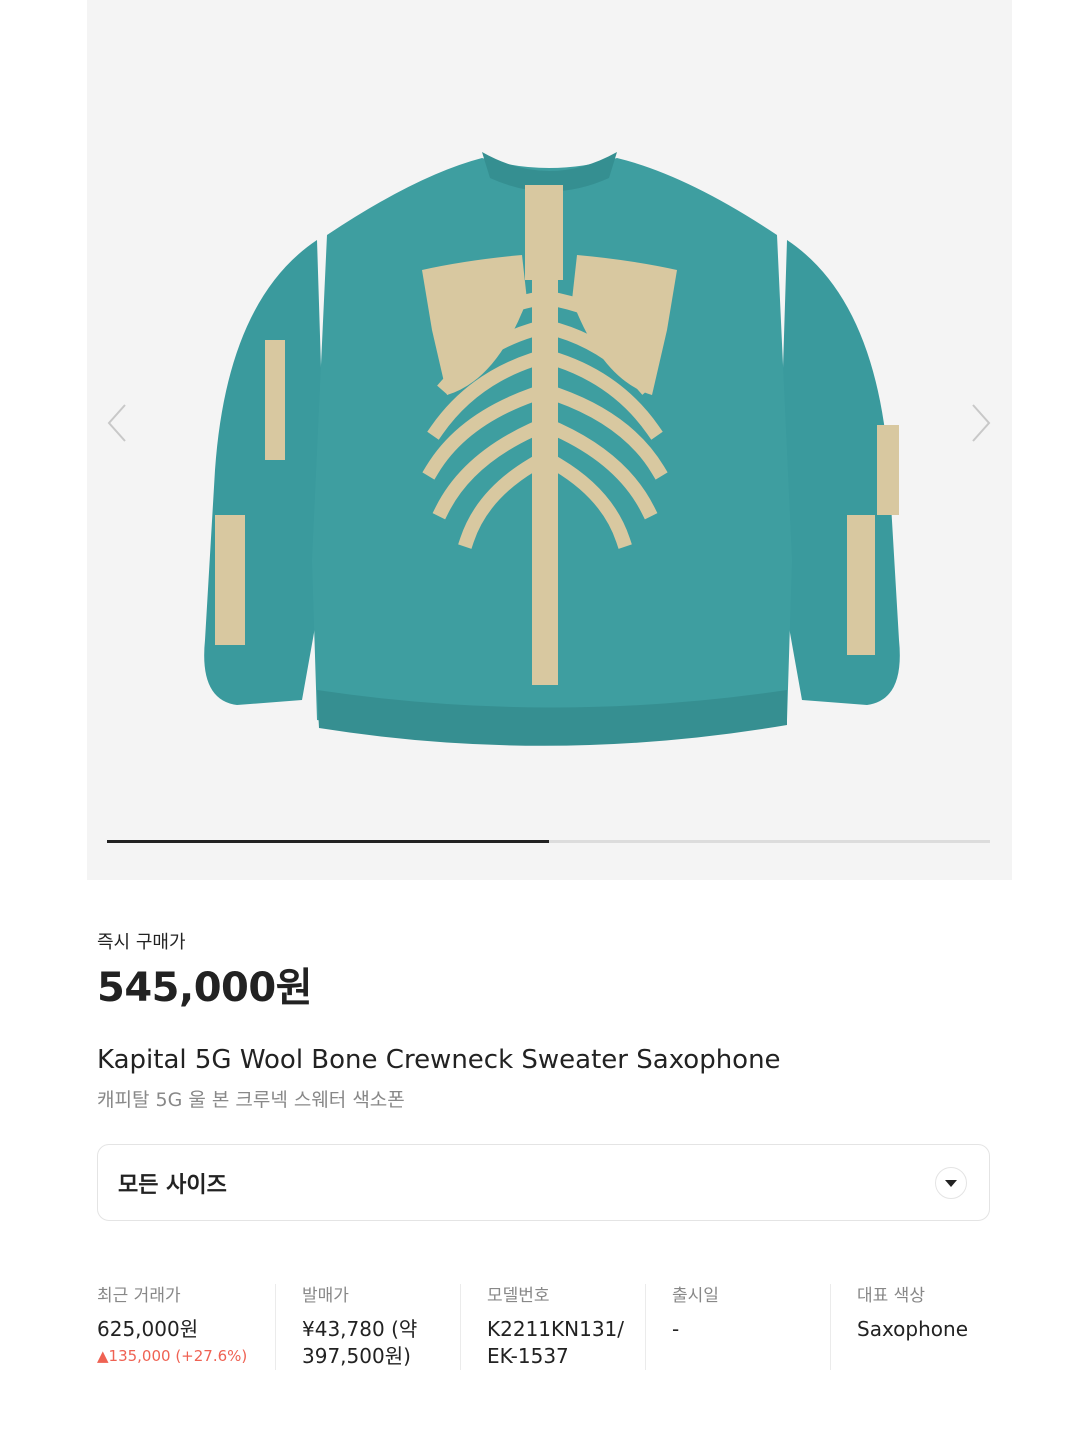 The height and width of the screenshot is (1440, 1080). I want to click on detail-label: 최근 거래가, so click(139, 1296).